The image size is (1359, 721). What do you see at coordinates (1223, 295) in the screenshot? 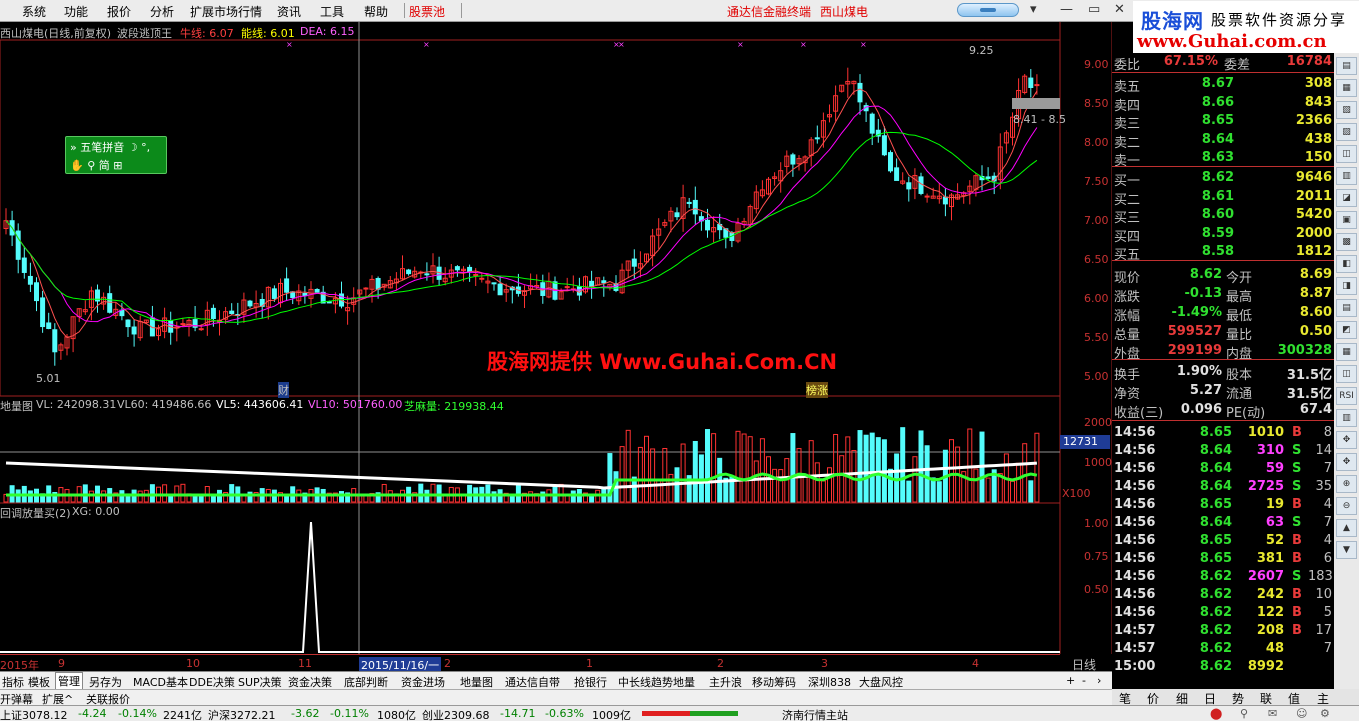
I see `stat-row: 涨跌 -0.13 最高 8.87` at bounding box center [1223, 295].